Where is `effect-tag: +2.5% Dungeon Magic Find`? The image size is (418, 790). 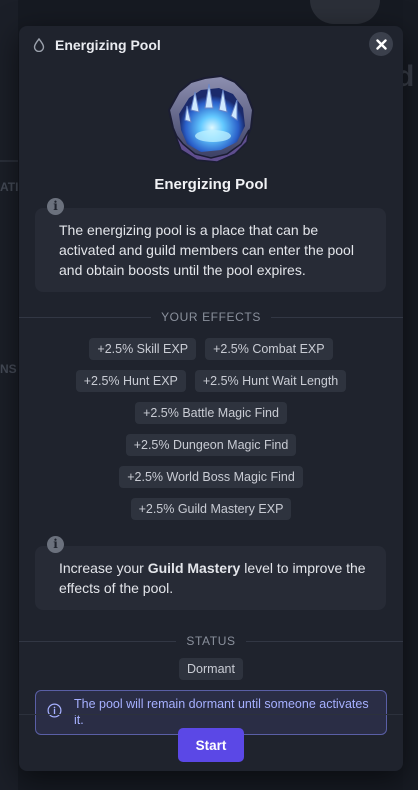
effect-tag: +2.5% Dungeon Magic Find is located at coordinates (211, 445).